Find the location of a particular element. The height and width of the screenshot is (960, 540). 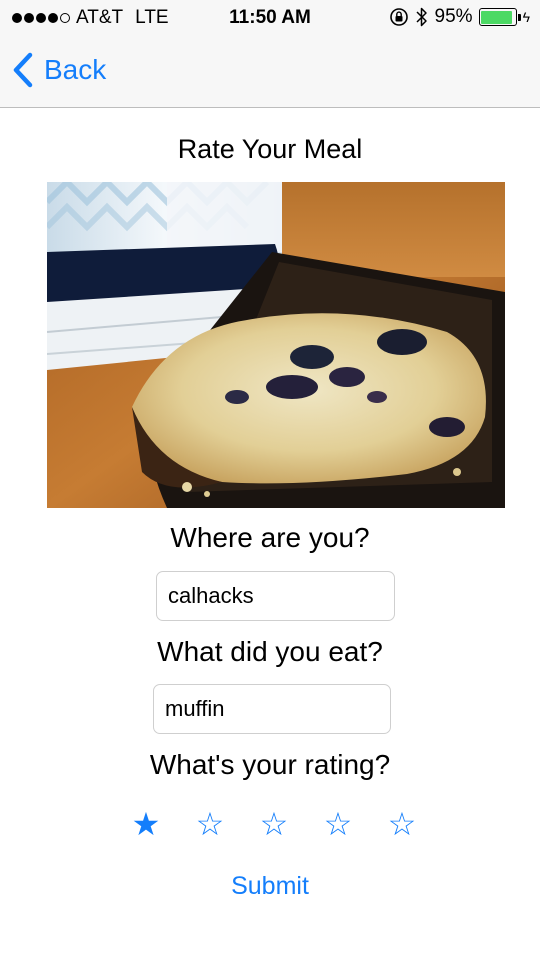

star-2-icon: ☆ is located at coordinates (210, 824).